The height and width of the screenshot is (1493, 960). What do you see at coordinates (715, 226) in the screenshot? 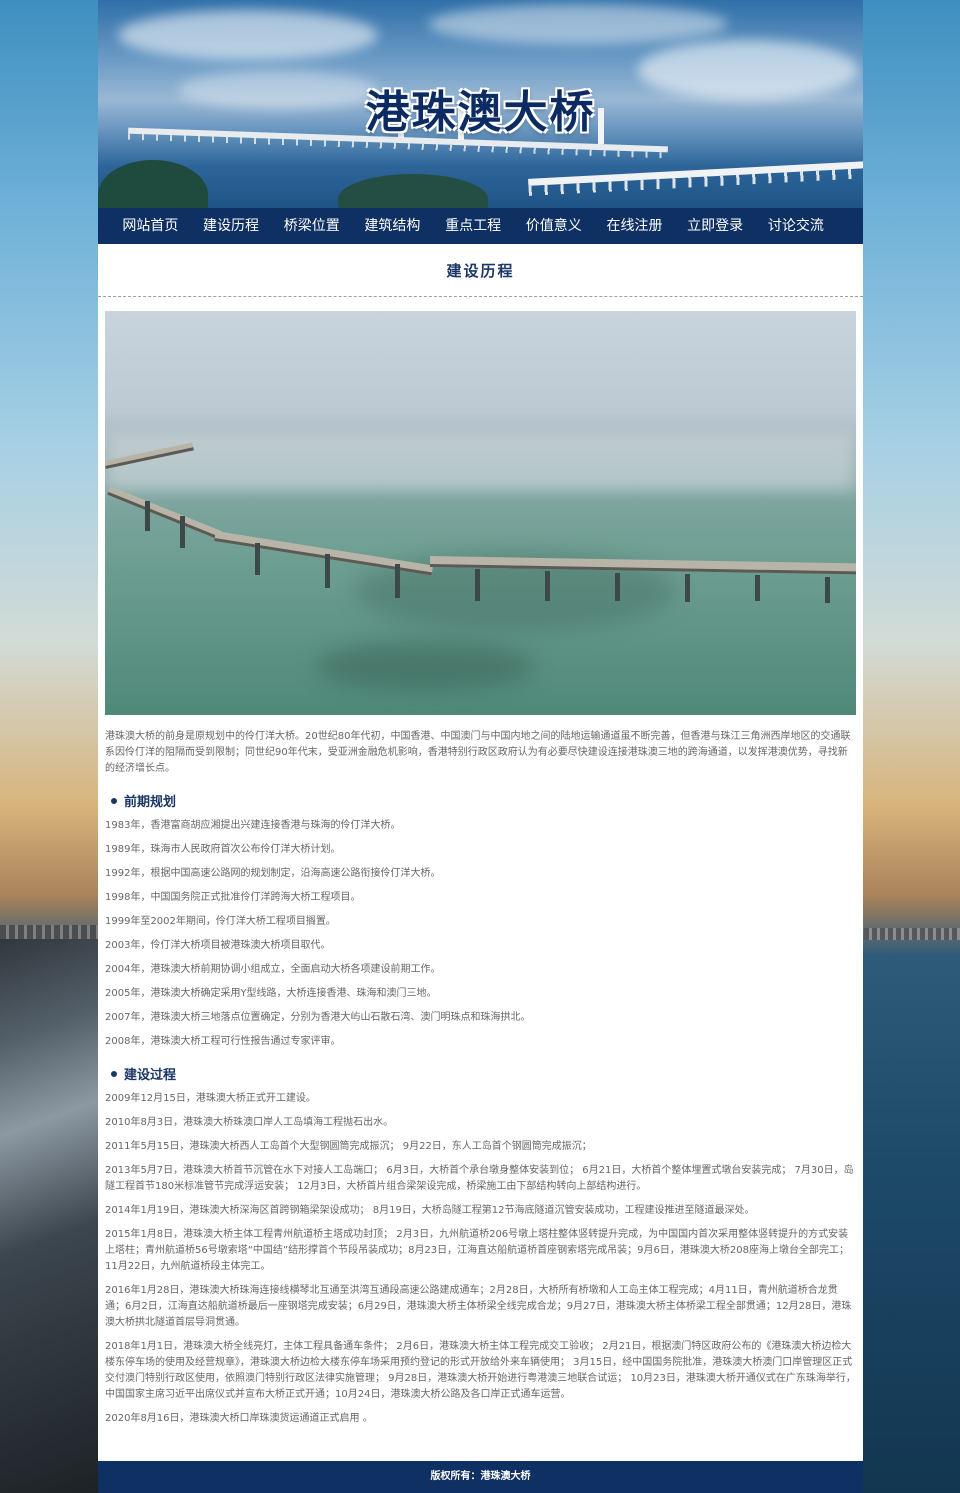
I see `nav-item-login: 立即登录` at bounding box center [715, 226].